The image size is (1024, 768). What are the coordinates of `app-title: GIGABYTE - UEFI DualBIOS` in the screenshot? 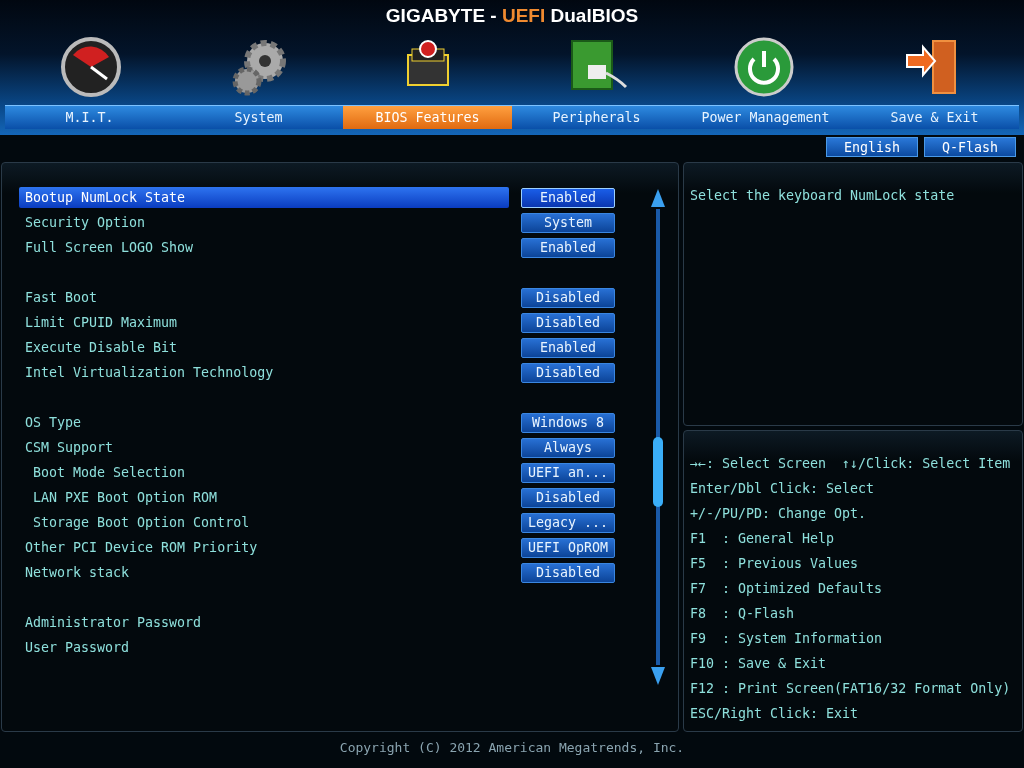 It's located at (512, 16).